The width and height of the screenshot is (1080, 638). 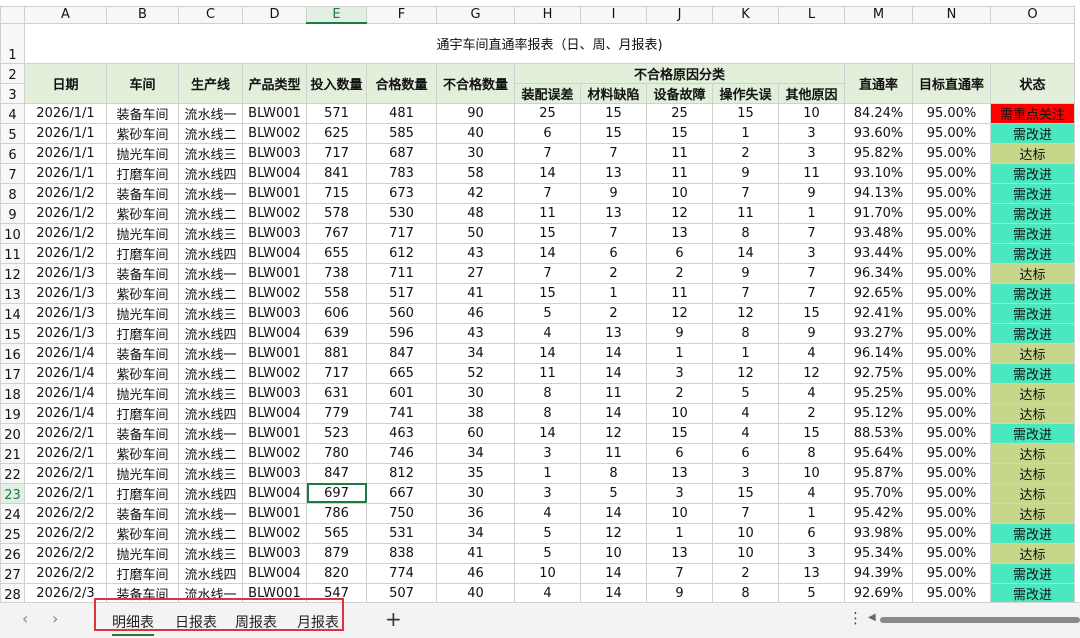 I want to click on cell-pass-qty: 774, so click(x=401, y=573).